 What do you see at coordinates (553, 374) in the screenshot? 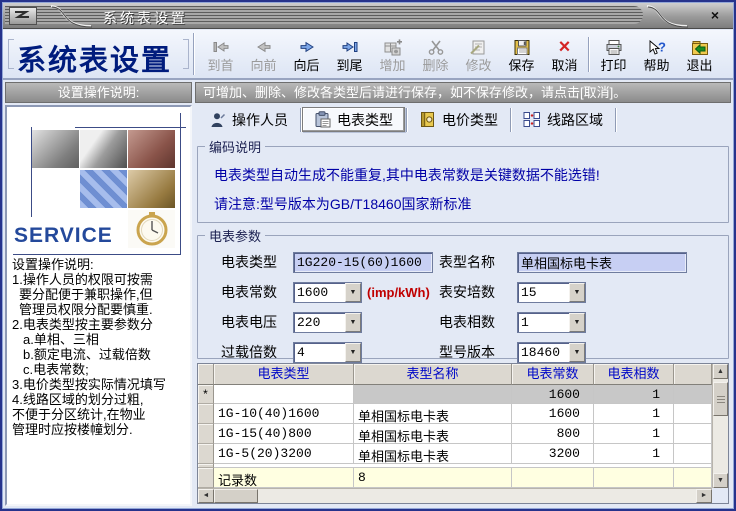
I see `grid-col-header: 电表常数` at bounding box center [553, 374].